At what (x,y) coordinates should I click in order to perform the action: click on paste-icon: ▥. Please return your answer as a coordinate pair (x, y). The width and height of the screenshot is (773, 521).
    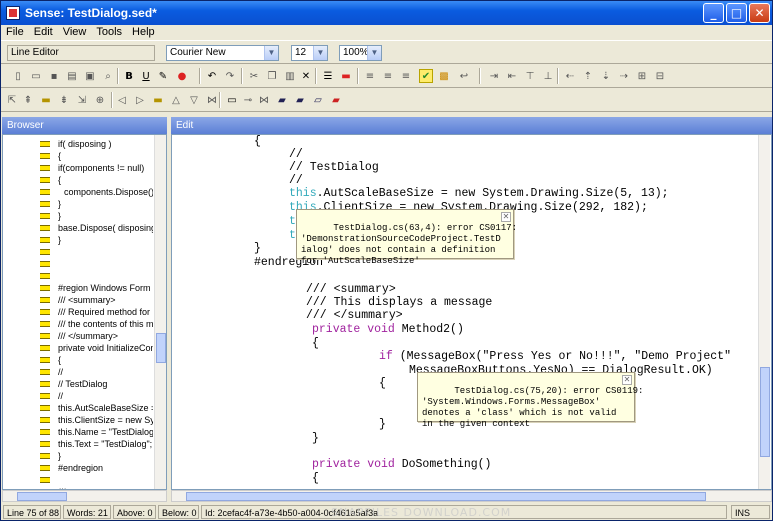
    Looking at the image, I should click on (290, 76).